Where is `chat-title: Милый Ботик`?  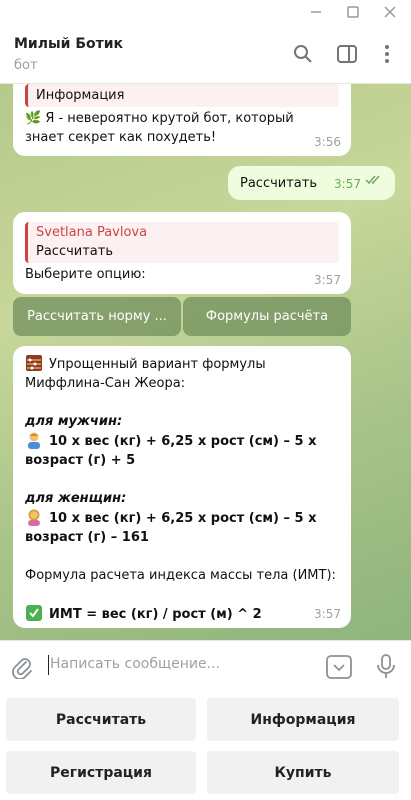
chat-title: Милый Ботик is located at coordinates (69, 44).